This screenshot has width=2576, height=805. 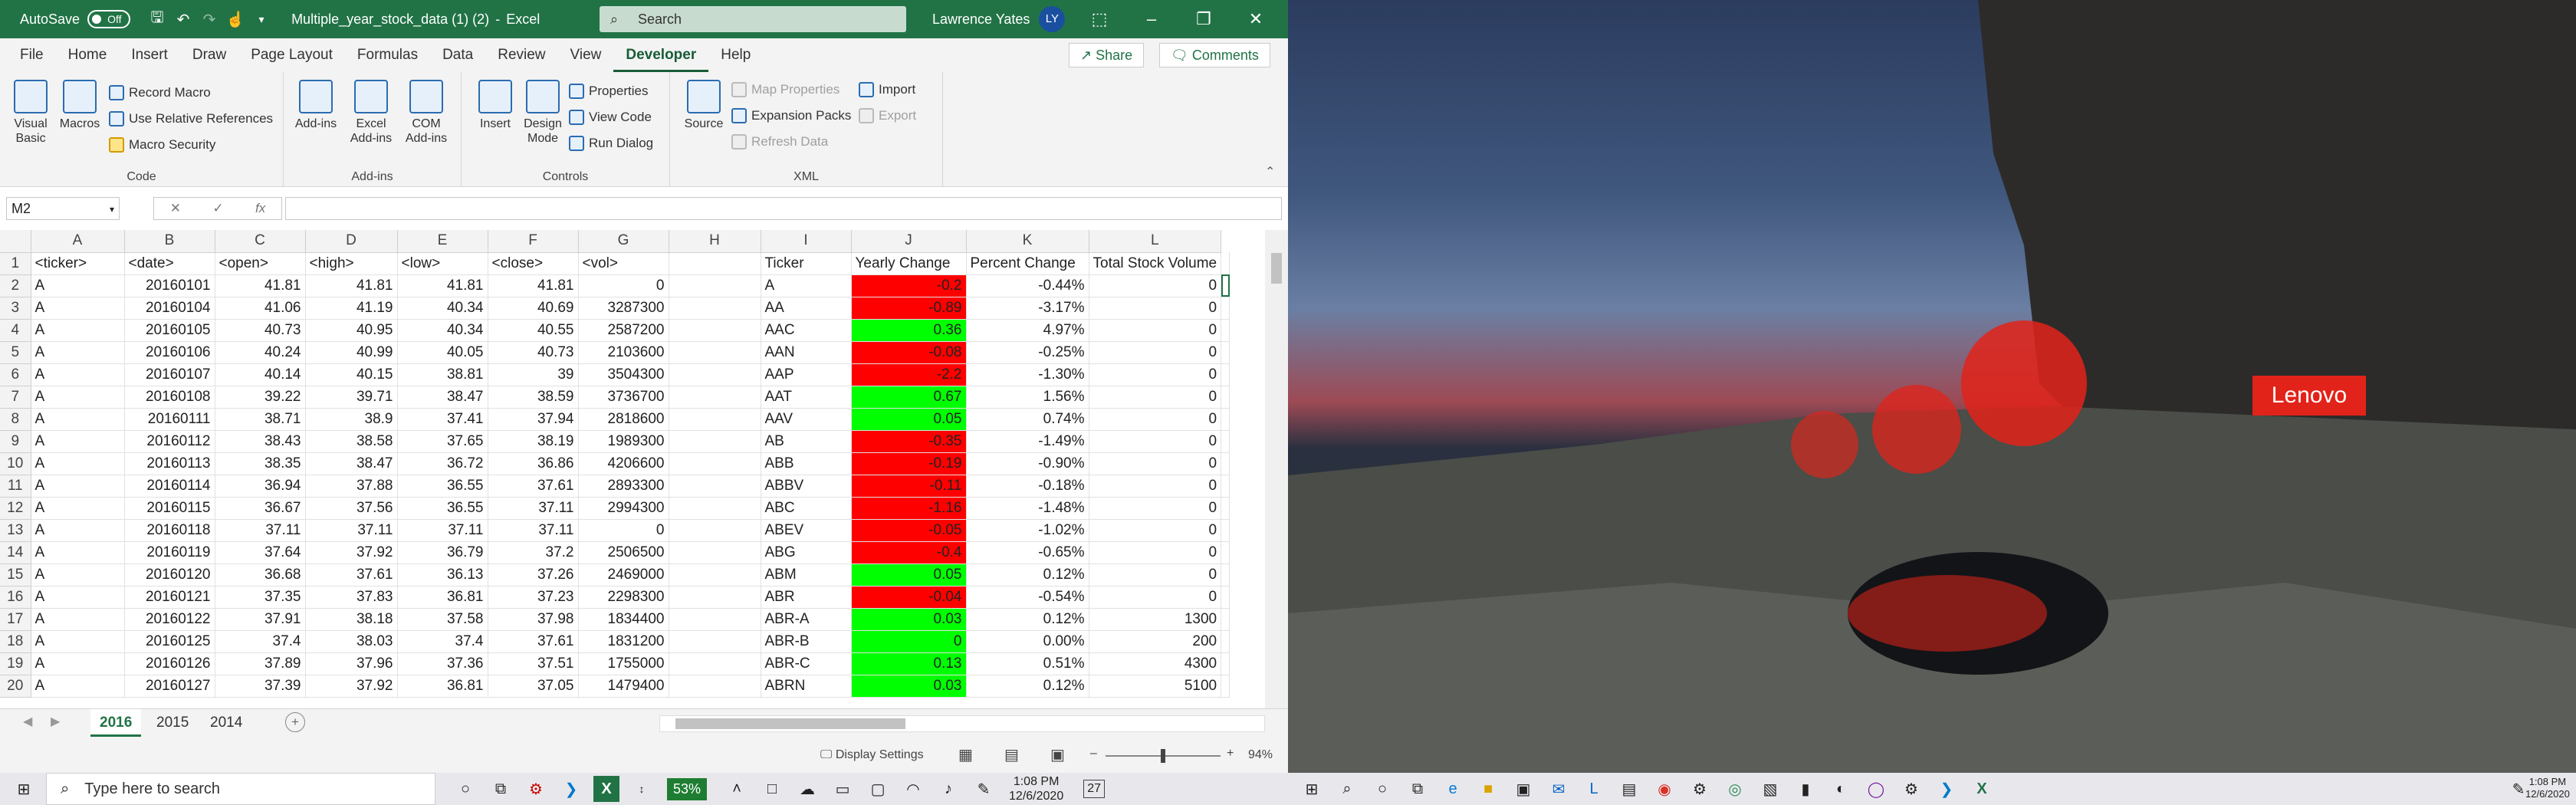 What do you see at coordinates (226, 723) in the screenshot?
I see `sheet-tab-2014: 2014` at bounding box center [226, 723].